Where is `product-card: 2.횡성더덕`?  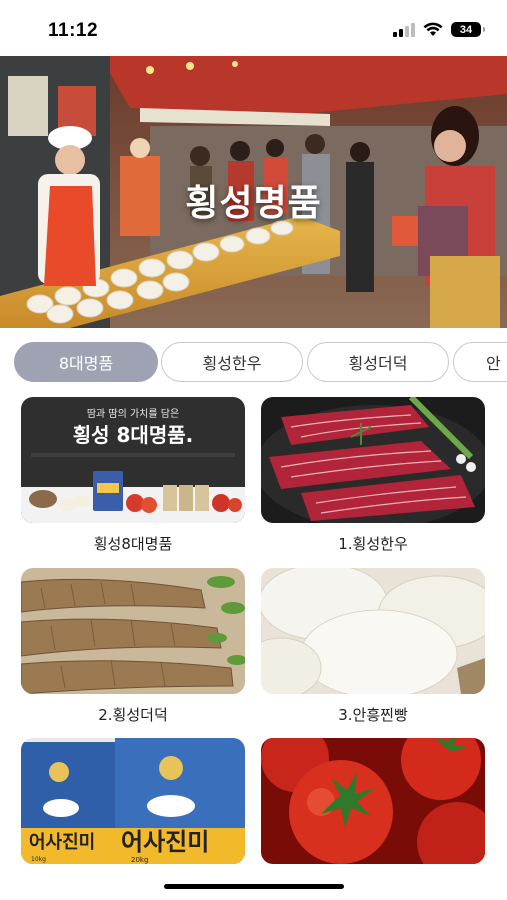
product-card: 2.횡성더덕 is located at coordinates (133, 646).